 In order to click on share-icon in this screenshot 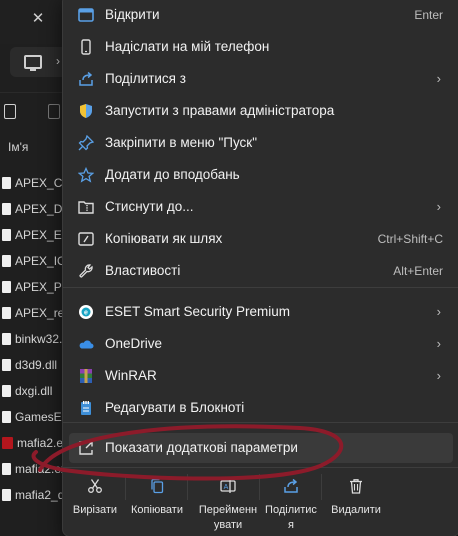, I will do `click(86, 79)`.